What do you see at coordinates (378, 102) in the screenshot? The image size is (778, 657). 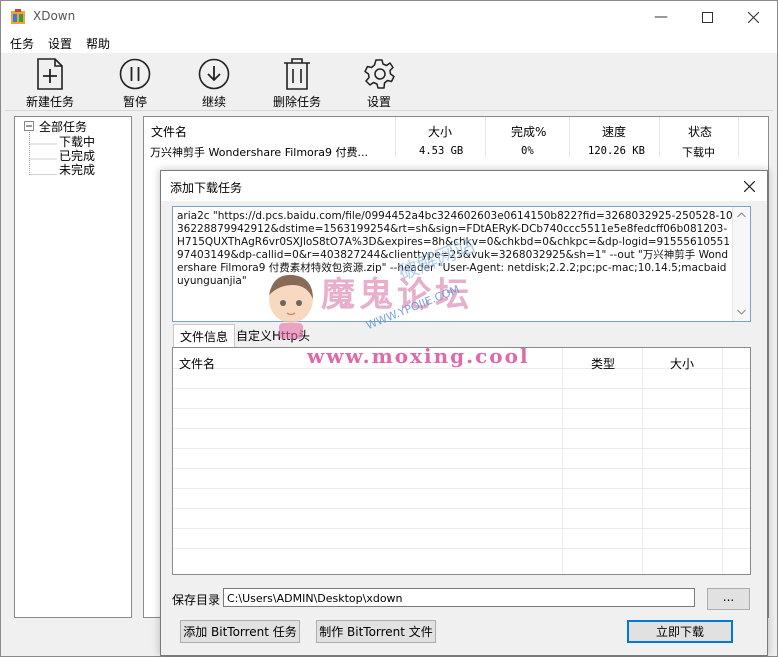 I see `settings-label: 设置` at bounding box center [378, 102].